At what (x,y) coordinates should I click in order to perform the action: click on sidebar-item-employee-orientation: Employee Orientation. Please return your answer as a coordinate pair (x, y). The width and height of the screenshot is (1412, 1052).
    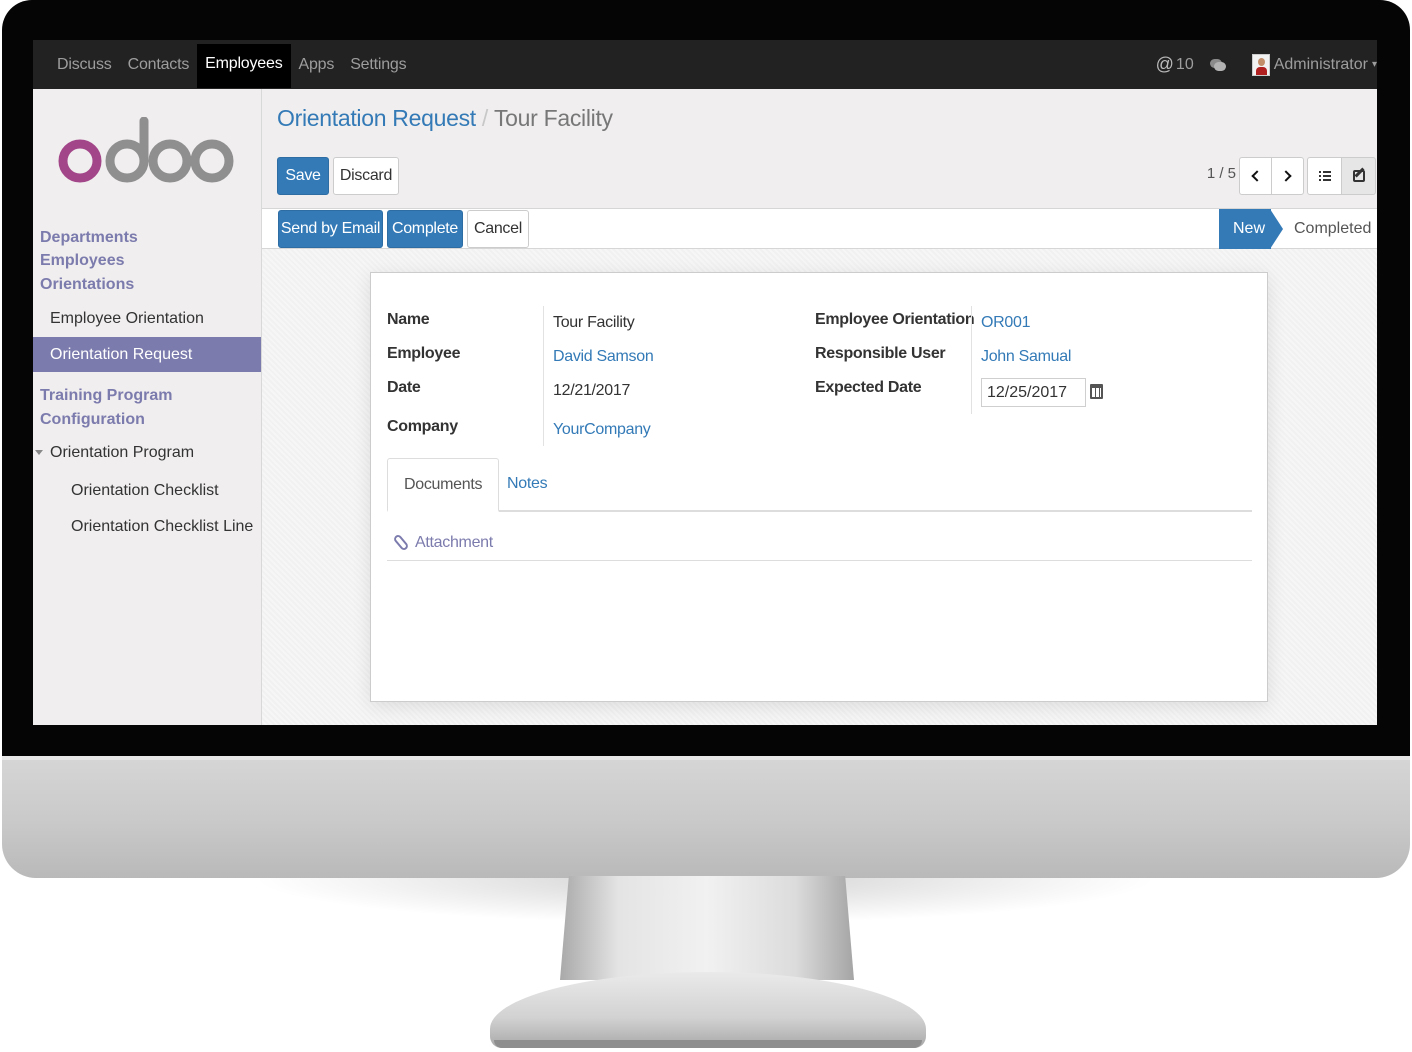
    Looking at the image, I should click on (147, 318).